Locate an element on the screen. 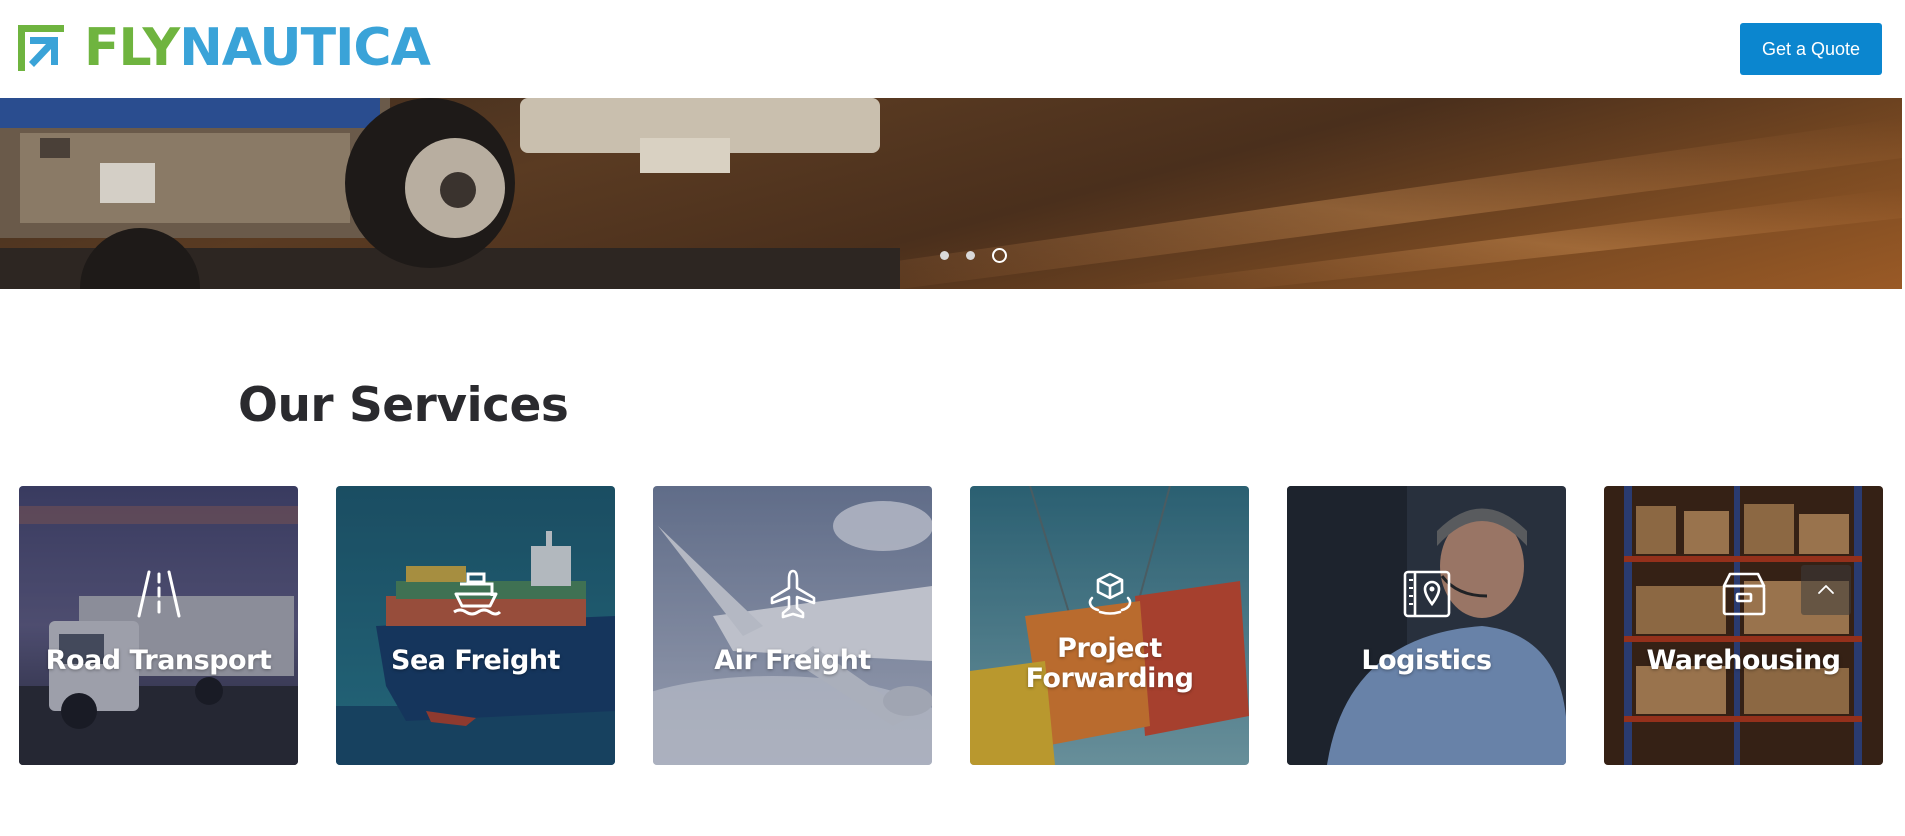 The image size is (1905, 836). chevron-up-icon is located at coordinates (1826, 589).